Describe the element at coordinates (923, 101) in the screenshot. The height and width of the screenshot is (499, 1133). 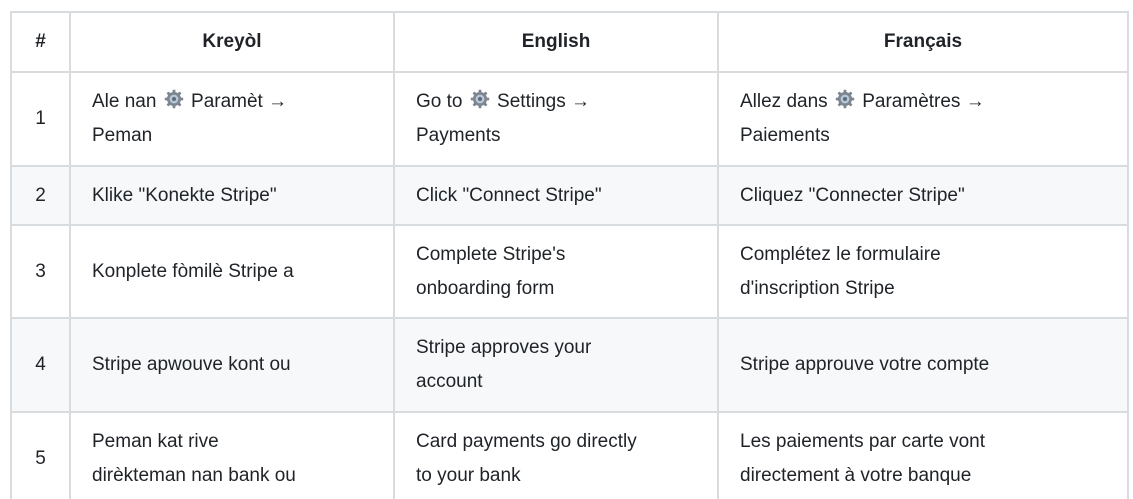
I see `cell-text: Paramètres →` at that location.